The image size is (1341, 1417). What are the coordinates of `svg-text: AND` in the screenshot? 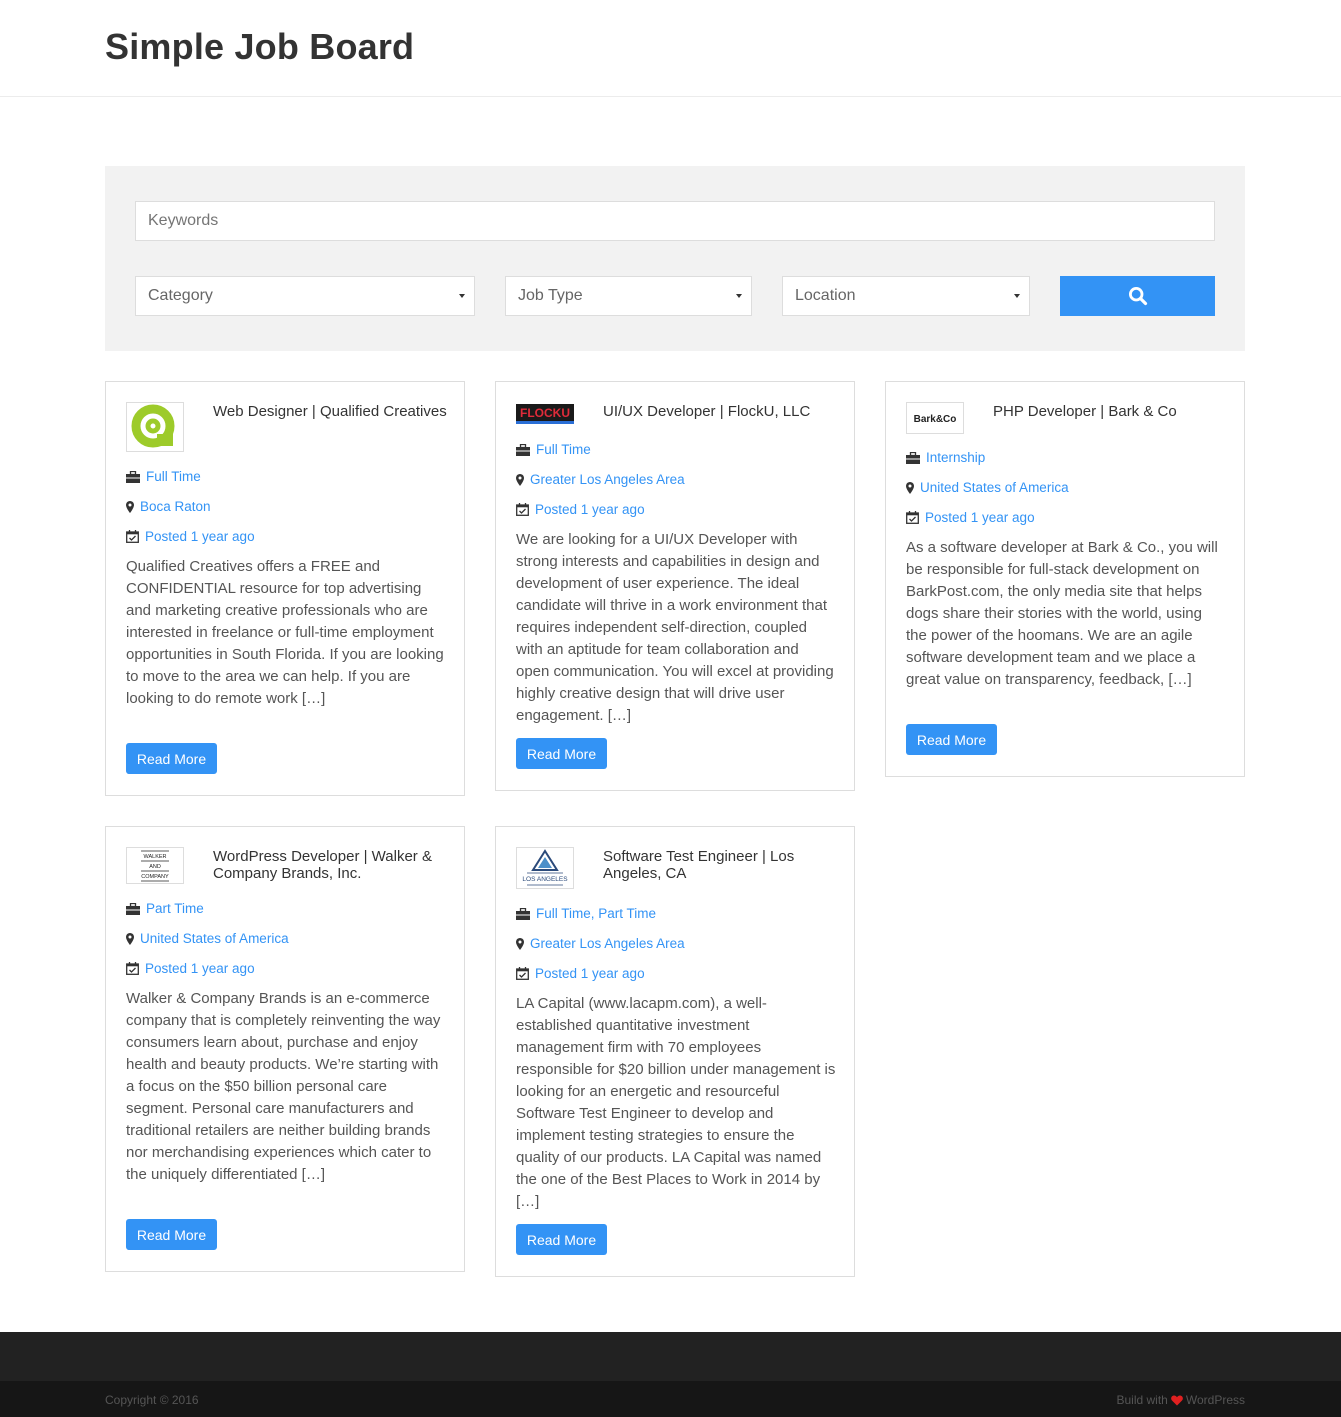 It's located at (155, 867).